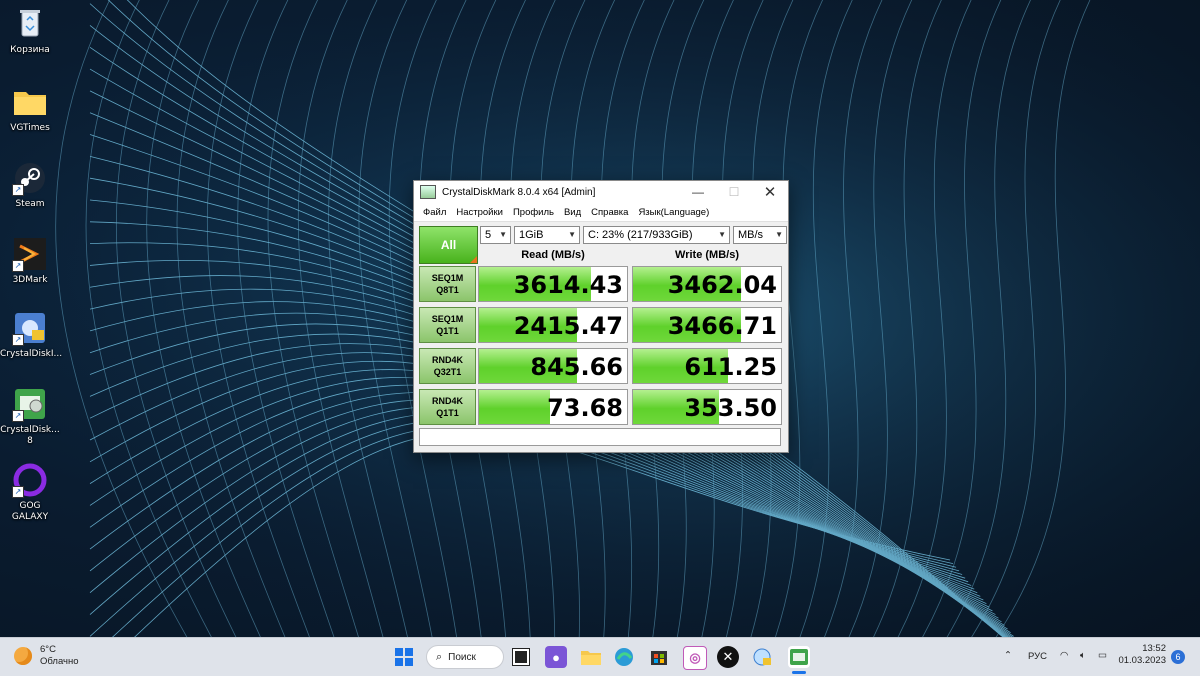 The image size is (1200, 676). Describe the element at coordinates (553, 284) in the screenshot. I see `read-result-cell: 3614.43` at that location.